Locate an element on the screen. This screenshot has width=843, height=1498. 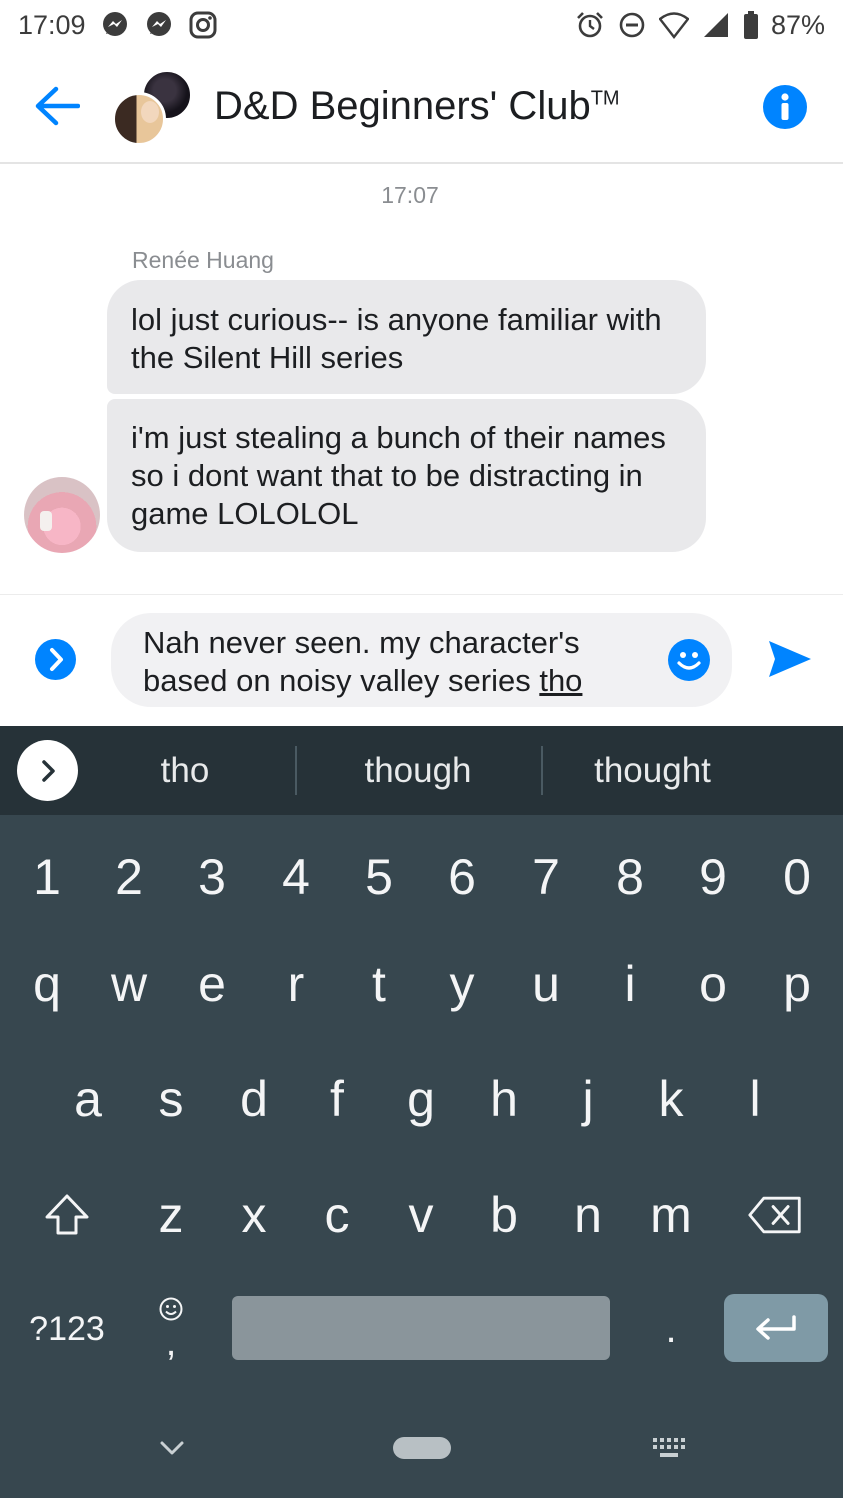
trademark-mark: TM is located at coordinates (605, 98).